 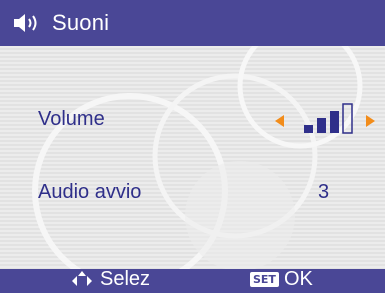 I want to click on footer-ok-label: OK, so click(x=298, y=279).